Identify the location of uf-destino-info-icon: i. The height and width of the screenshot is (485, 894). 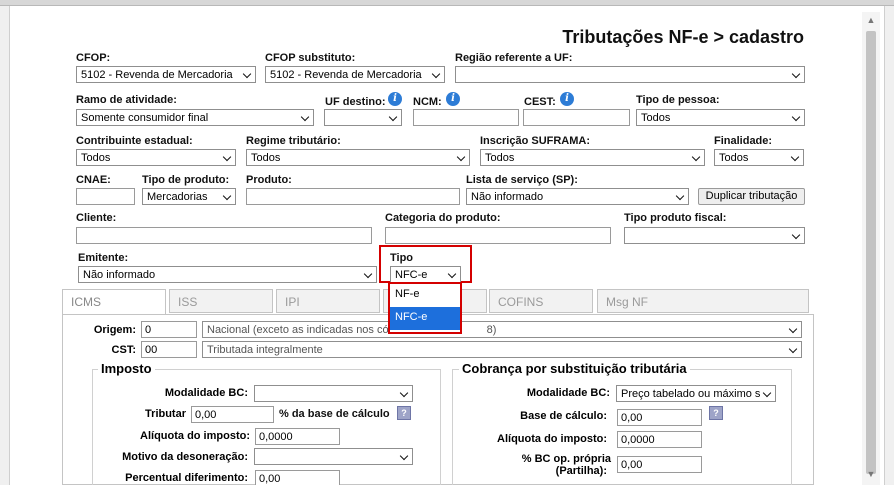
(395, 99).